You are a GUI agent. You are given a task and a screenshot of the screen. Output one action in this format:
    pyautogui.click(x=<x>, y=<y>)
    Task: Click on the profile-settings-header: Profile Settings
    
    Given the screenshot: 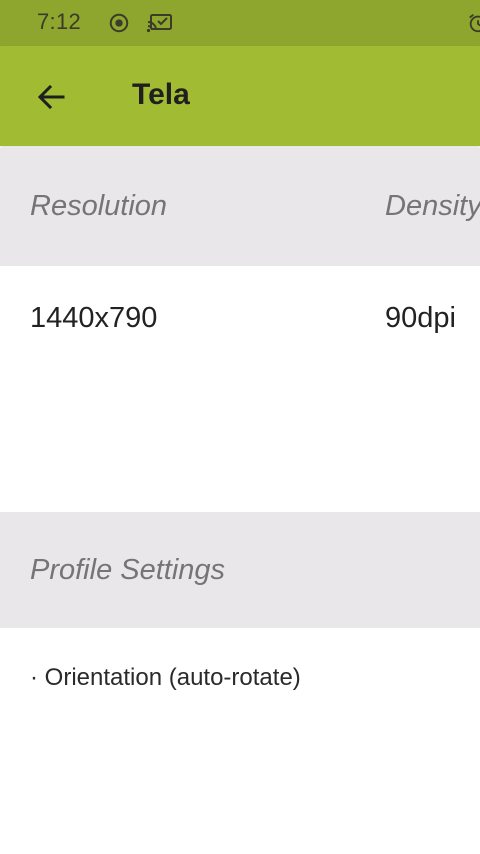 What is the action you would take?
    pyautogui.click(x=128, y=570)
    